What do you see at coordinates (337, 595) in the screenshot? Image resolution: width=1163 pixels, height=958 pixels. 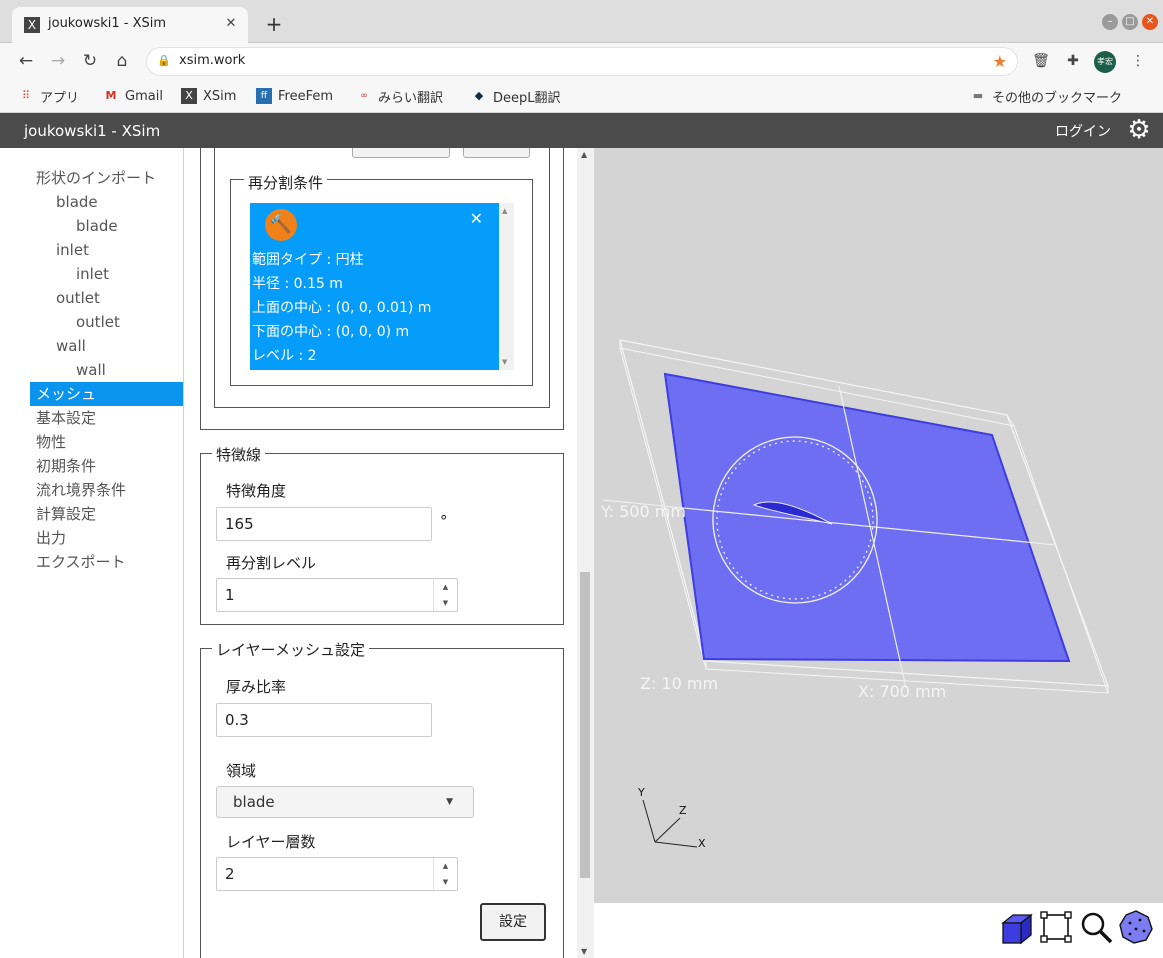 I see `refine-level-stepper: 1 ▲ ▼` at bounding box center [337, 595].